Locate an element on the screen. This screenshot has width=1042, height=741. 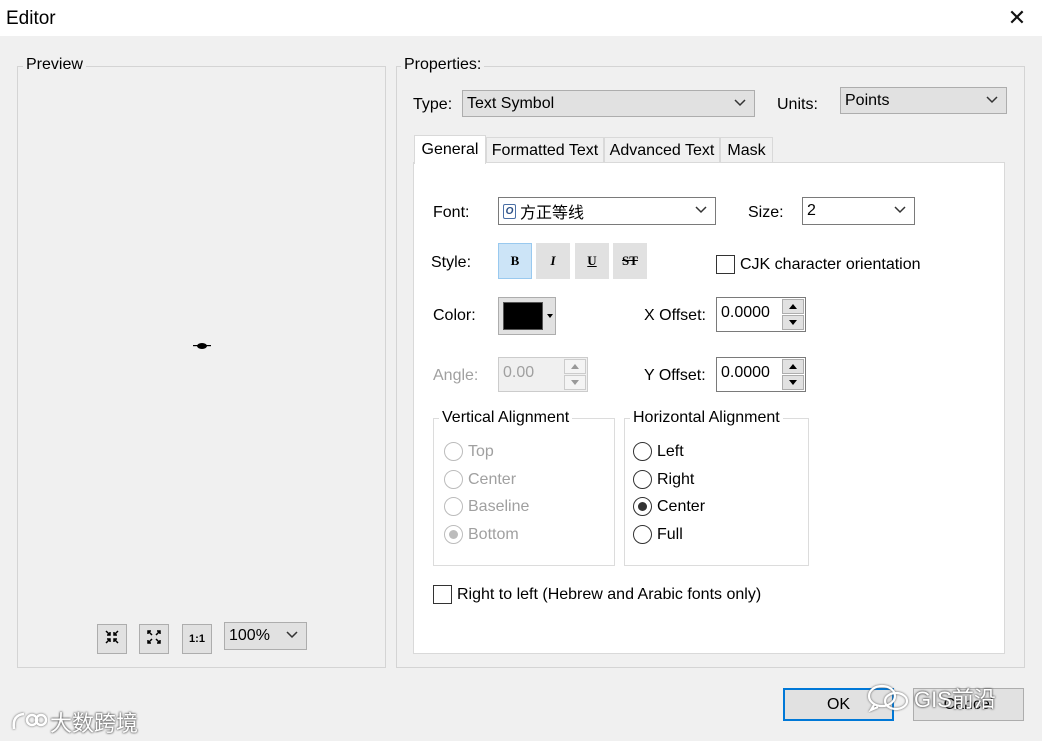
tab-label: Mask is located at coordinates (746, 150).